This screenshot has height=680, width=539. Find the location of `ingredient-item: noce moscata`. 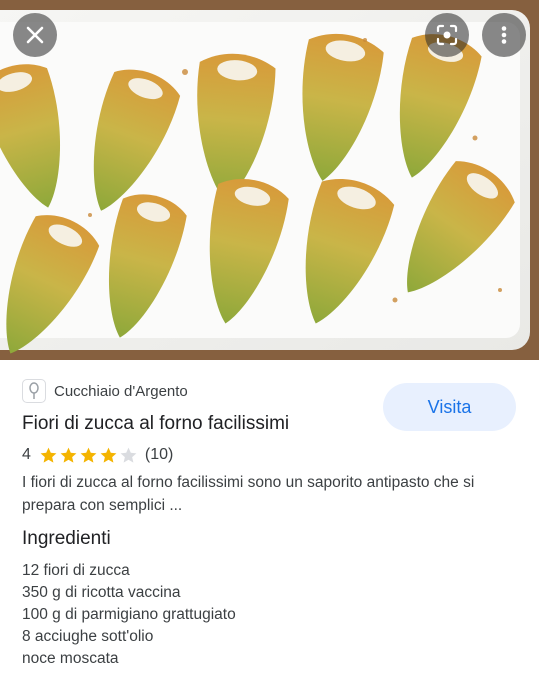

ingredient-item: noce moscata is located at coordinates (70, 658).